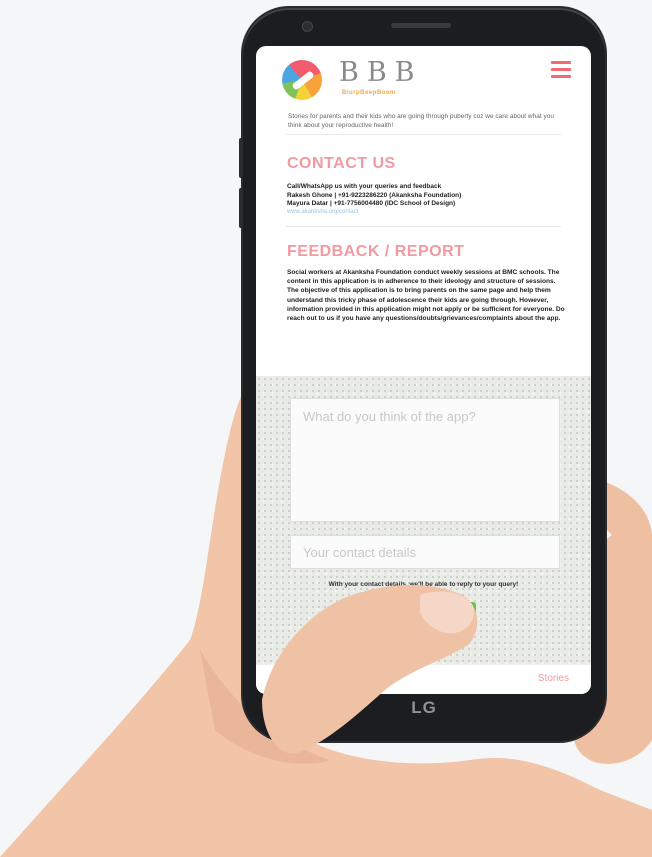 This screenshot has width=652, height=857. Describe the element at coordinates (425, 460) in the screenshot. I see `feedback-textarea` at that location.